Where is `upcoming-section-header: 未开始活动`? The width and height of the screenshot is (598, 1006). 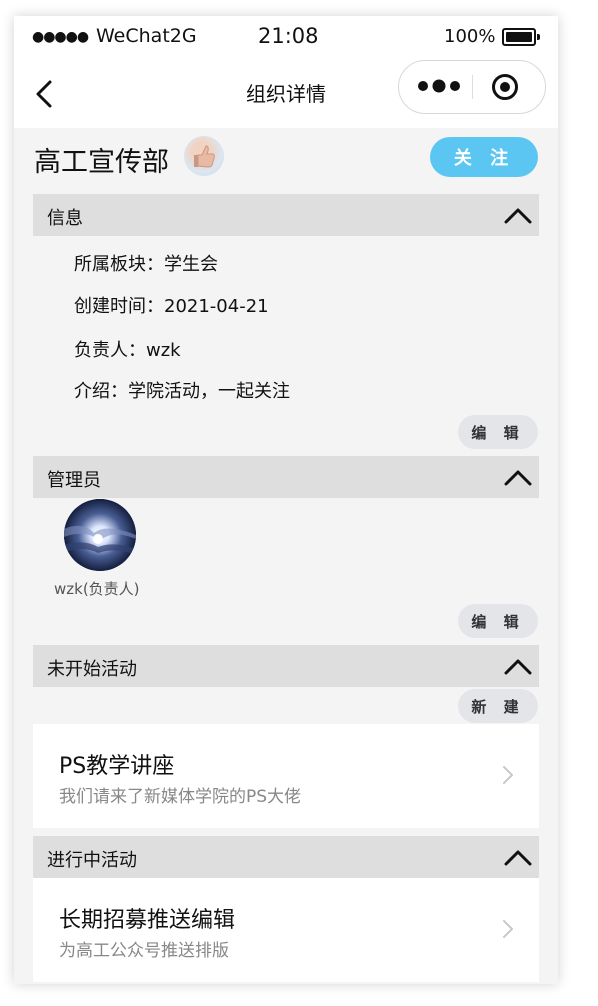
upcoming-section-header: 未开始活动 is located at coordinates (286, 666).